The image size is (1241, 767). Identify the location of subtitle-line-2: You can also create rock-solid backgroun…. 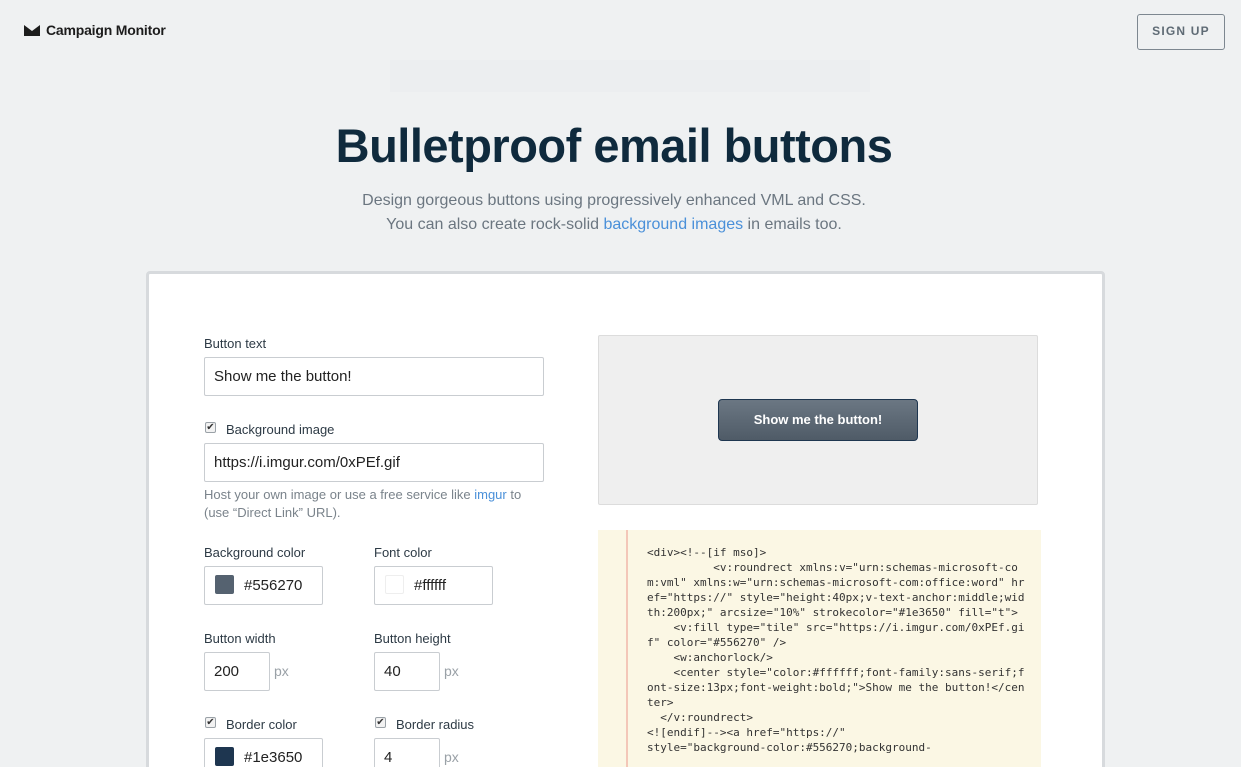
(614, 225).